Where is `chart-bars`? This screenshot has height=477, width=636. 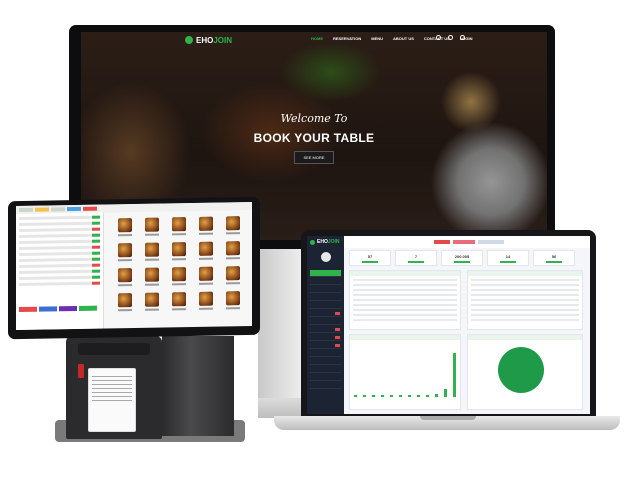 chart-bars is located at coordinates (405, 375).